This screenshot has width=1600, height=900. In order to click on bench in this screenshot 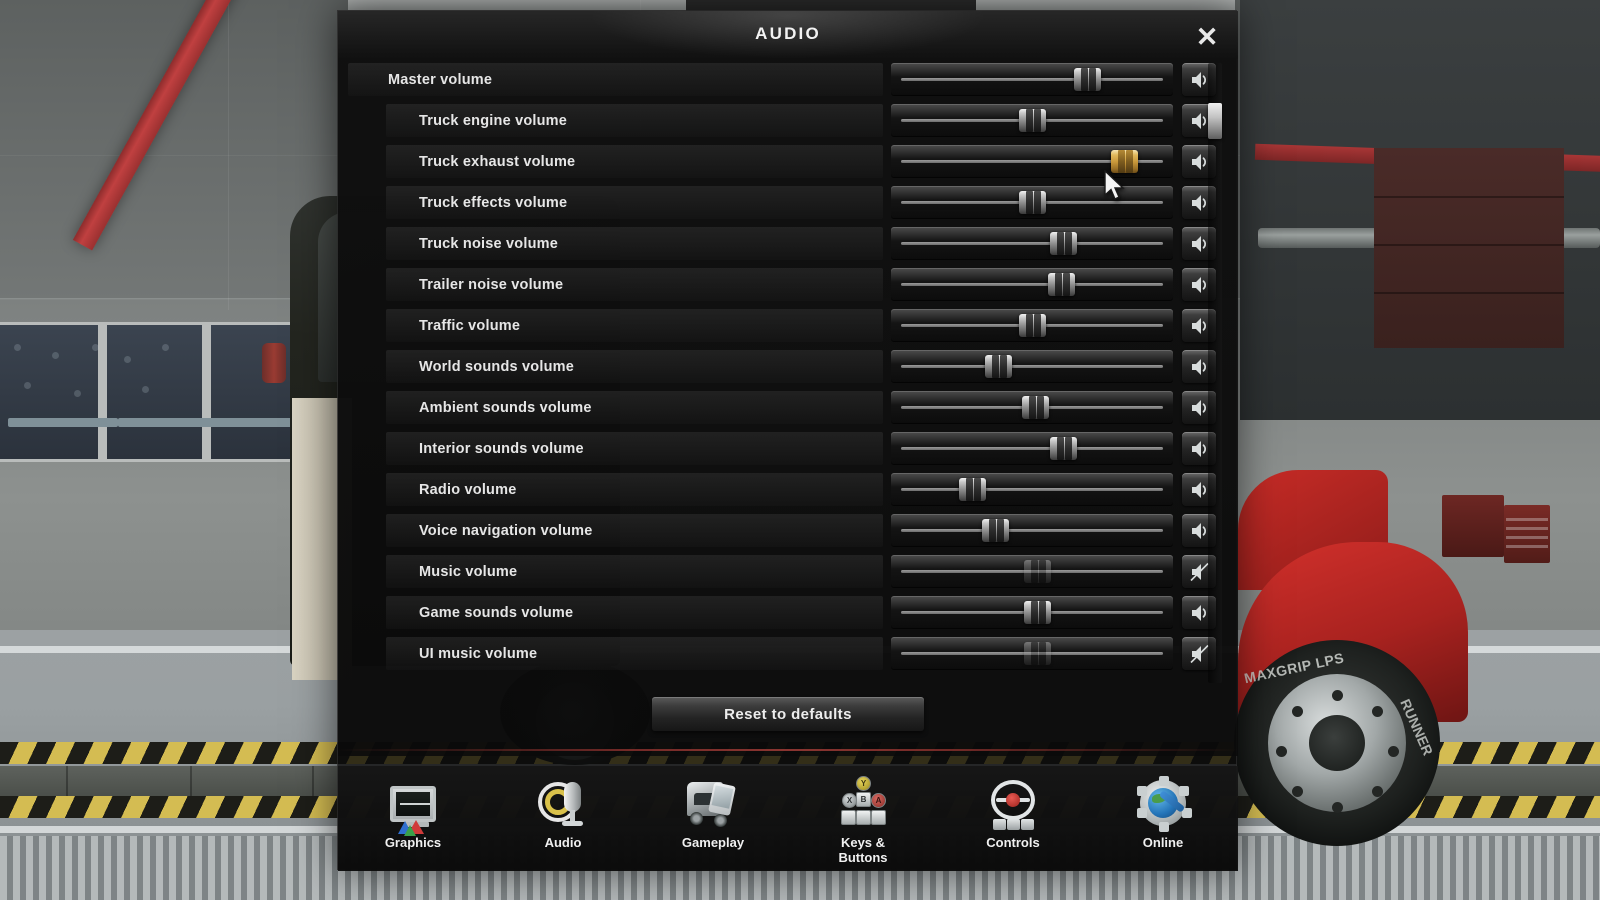, I will do `click(173, 422)`.